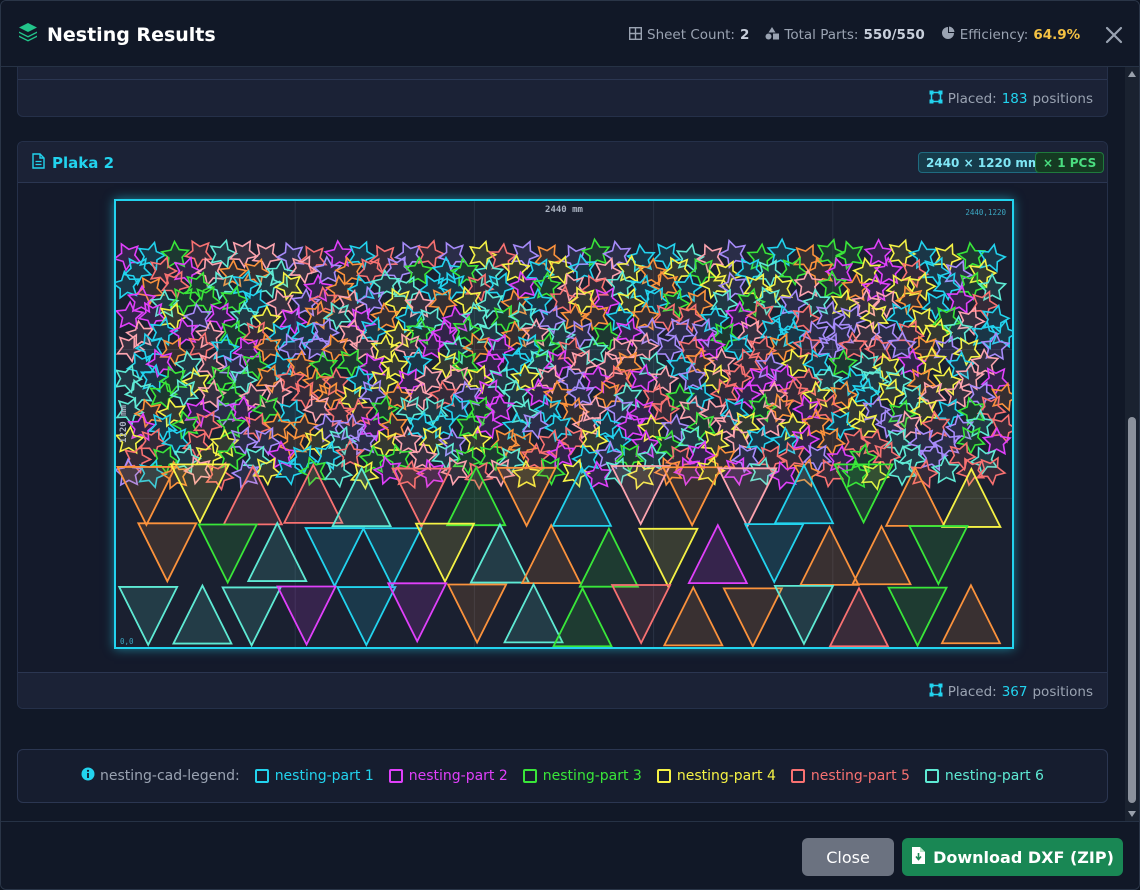  I want to click on previous-sheet-card: Placed: 183 positions, so click(562, 92).